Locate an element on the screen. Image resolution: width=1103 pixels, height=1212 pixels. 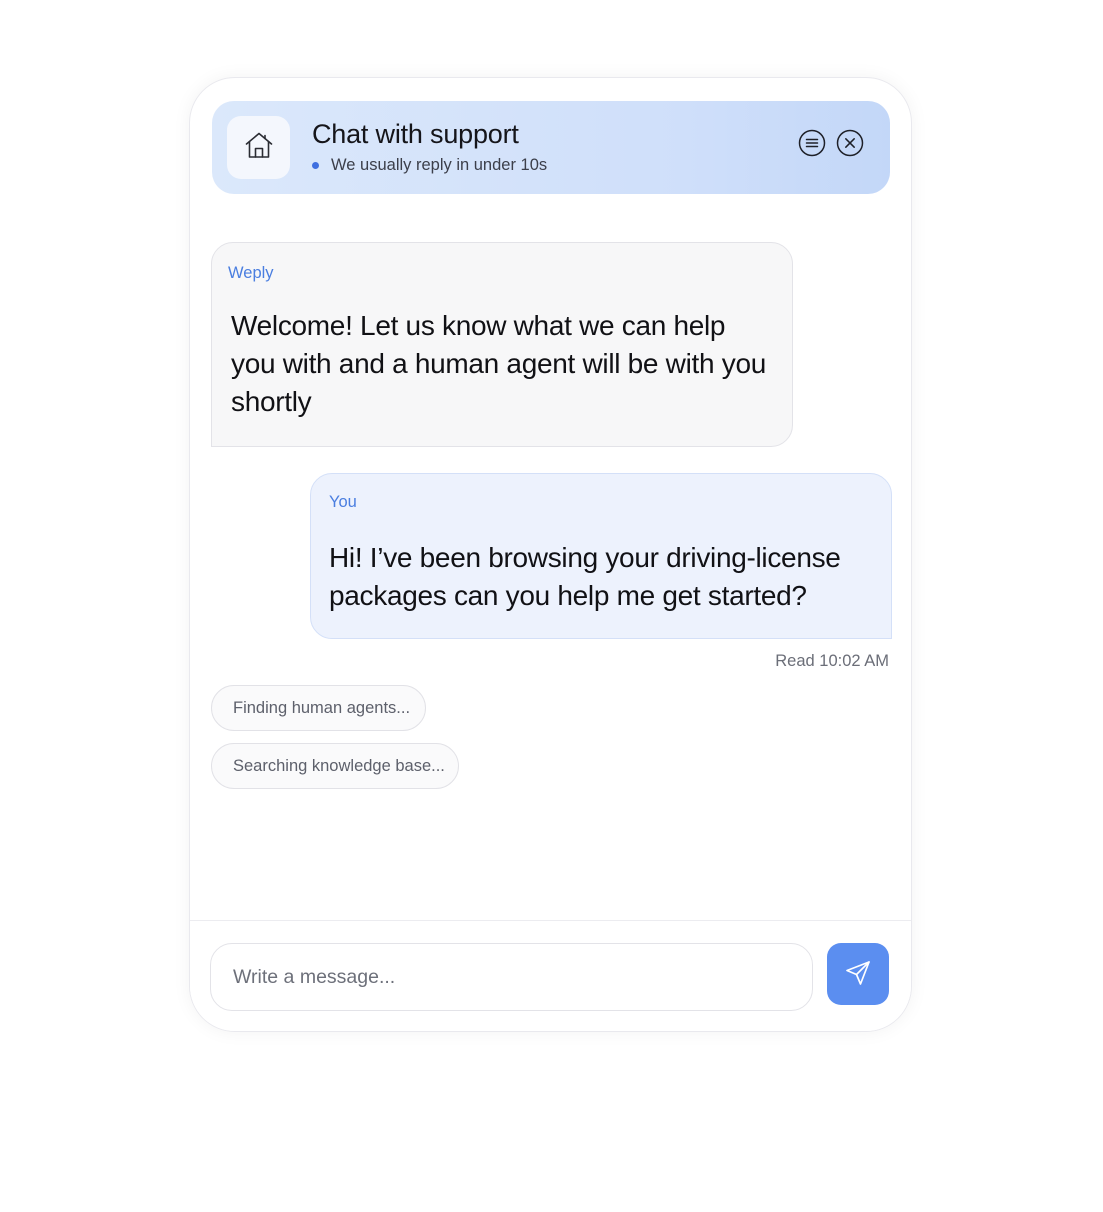
message-composer is located at coordinates (550, 975).